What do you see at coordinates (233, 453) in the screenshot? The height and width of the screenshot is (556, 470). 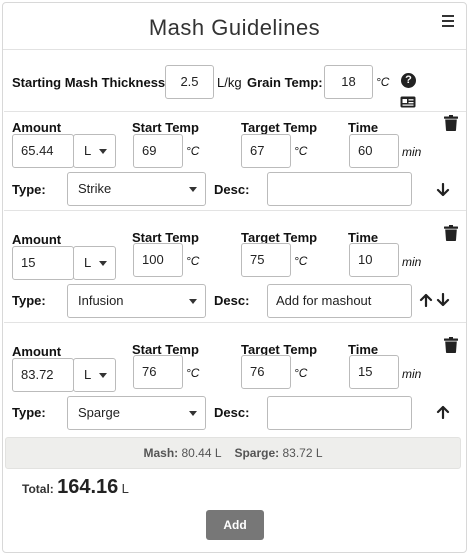 I see `volume-summary-bar: Mash: 80.44 L Sparge: 83.72 L` at bounding box center [233, 453].